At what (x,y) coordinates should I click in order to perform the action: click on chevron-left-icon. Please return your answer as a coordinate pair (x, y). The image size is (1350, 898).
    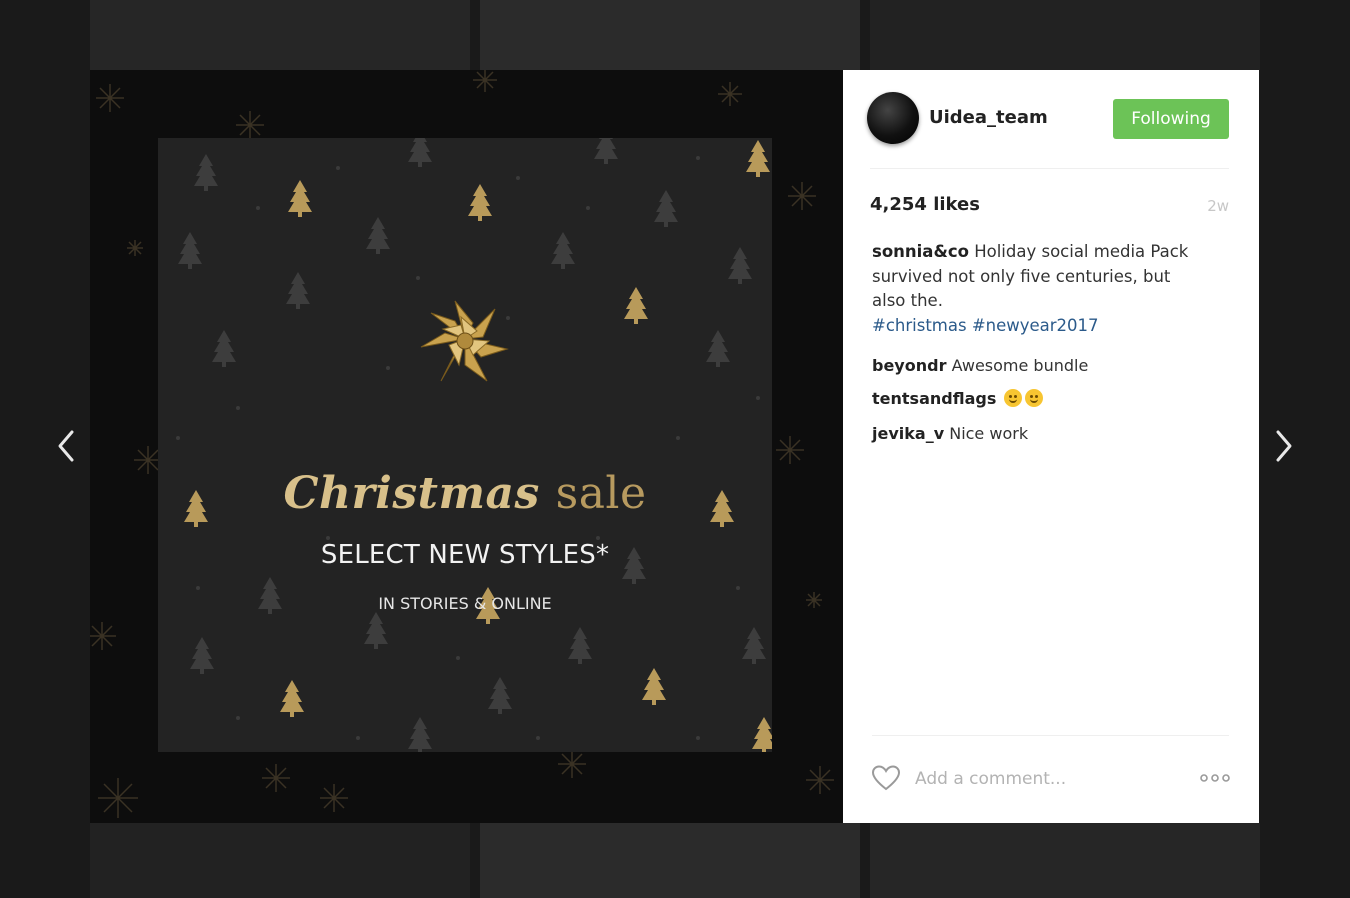
    Looking at the image, I should click on (66, 446).